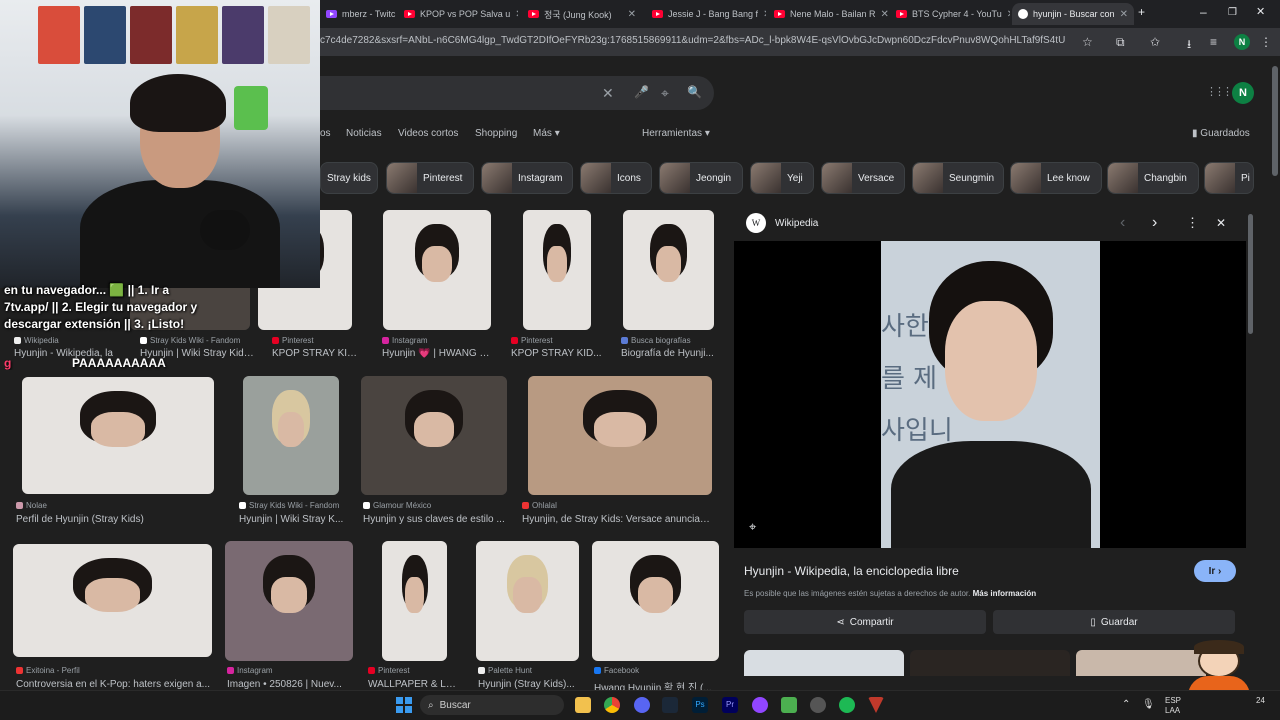 The height and width of the screenshot is (720, 1280). Describe the element at coordinates (1219, 91) in the screenshot. I see `google-apps-icon: ⋮⋮⋮` at that location.